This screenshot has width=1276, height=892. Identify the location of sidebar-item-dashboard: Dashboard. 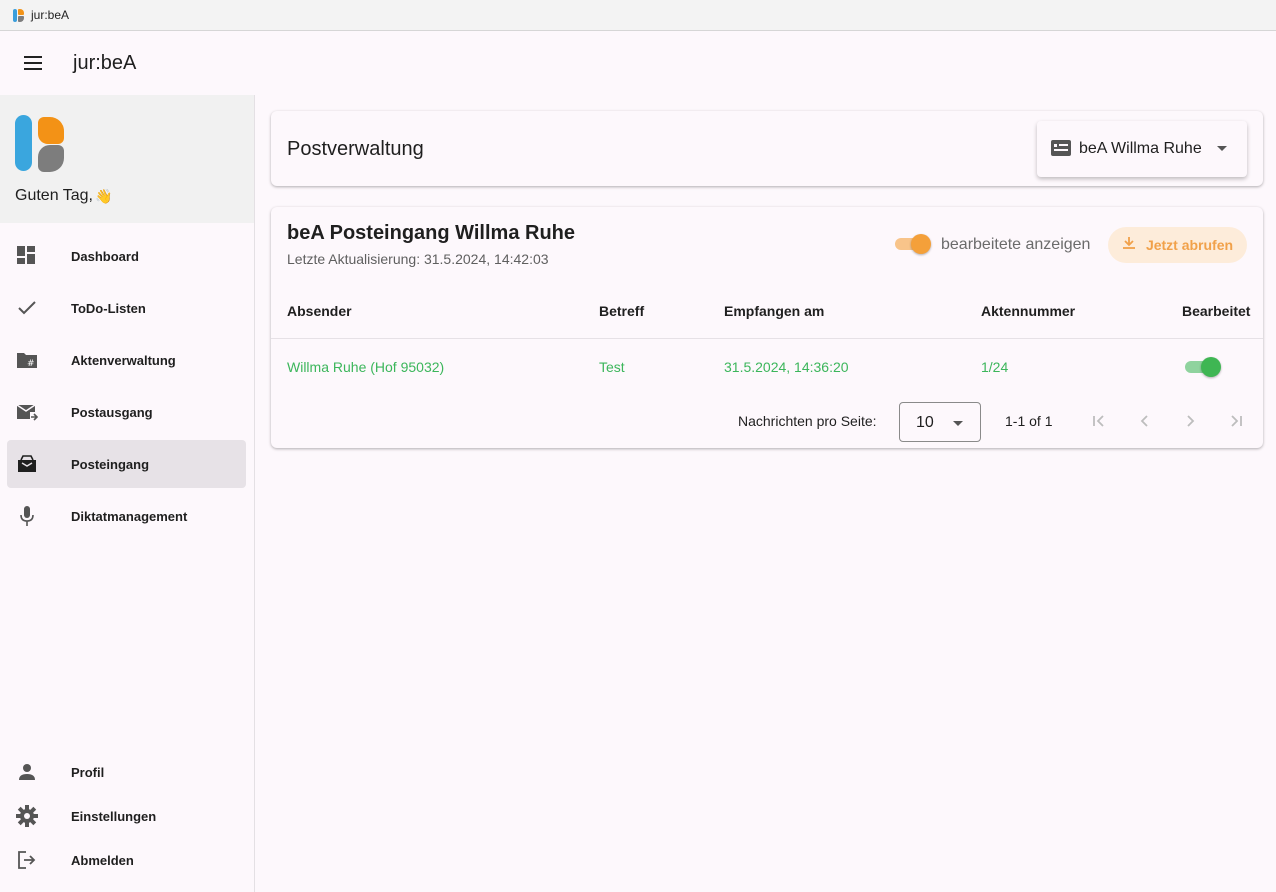
(126, 256).